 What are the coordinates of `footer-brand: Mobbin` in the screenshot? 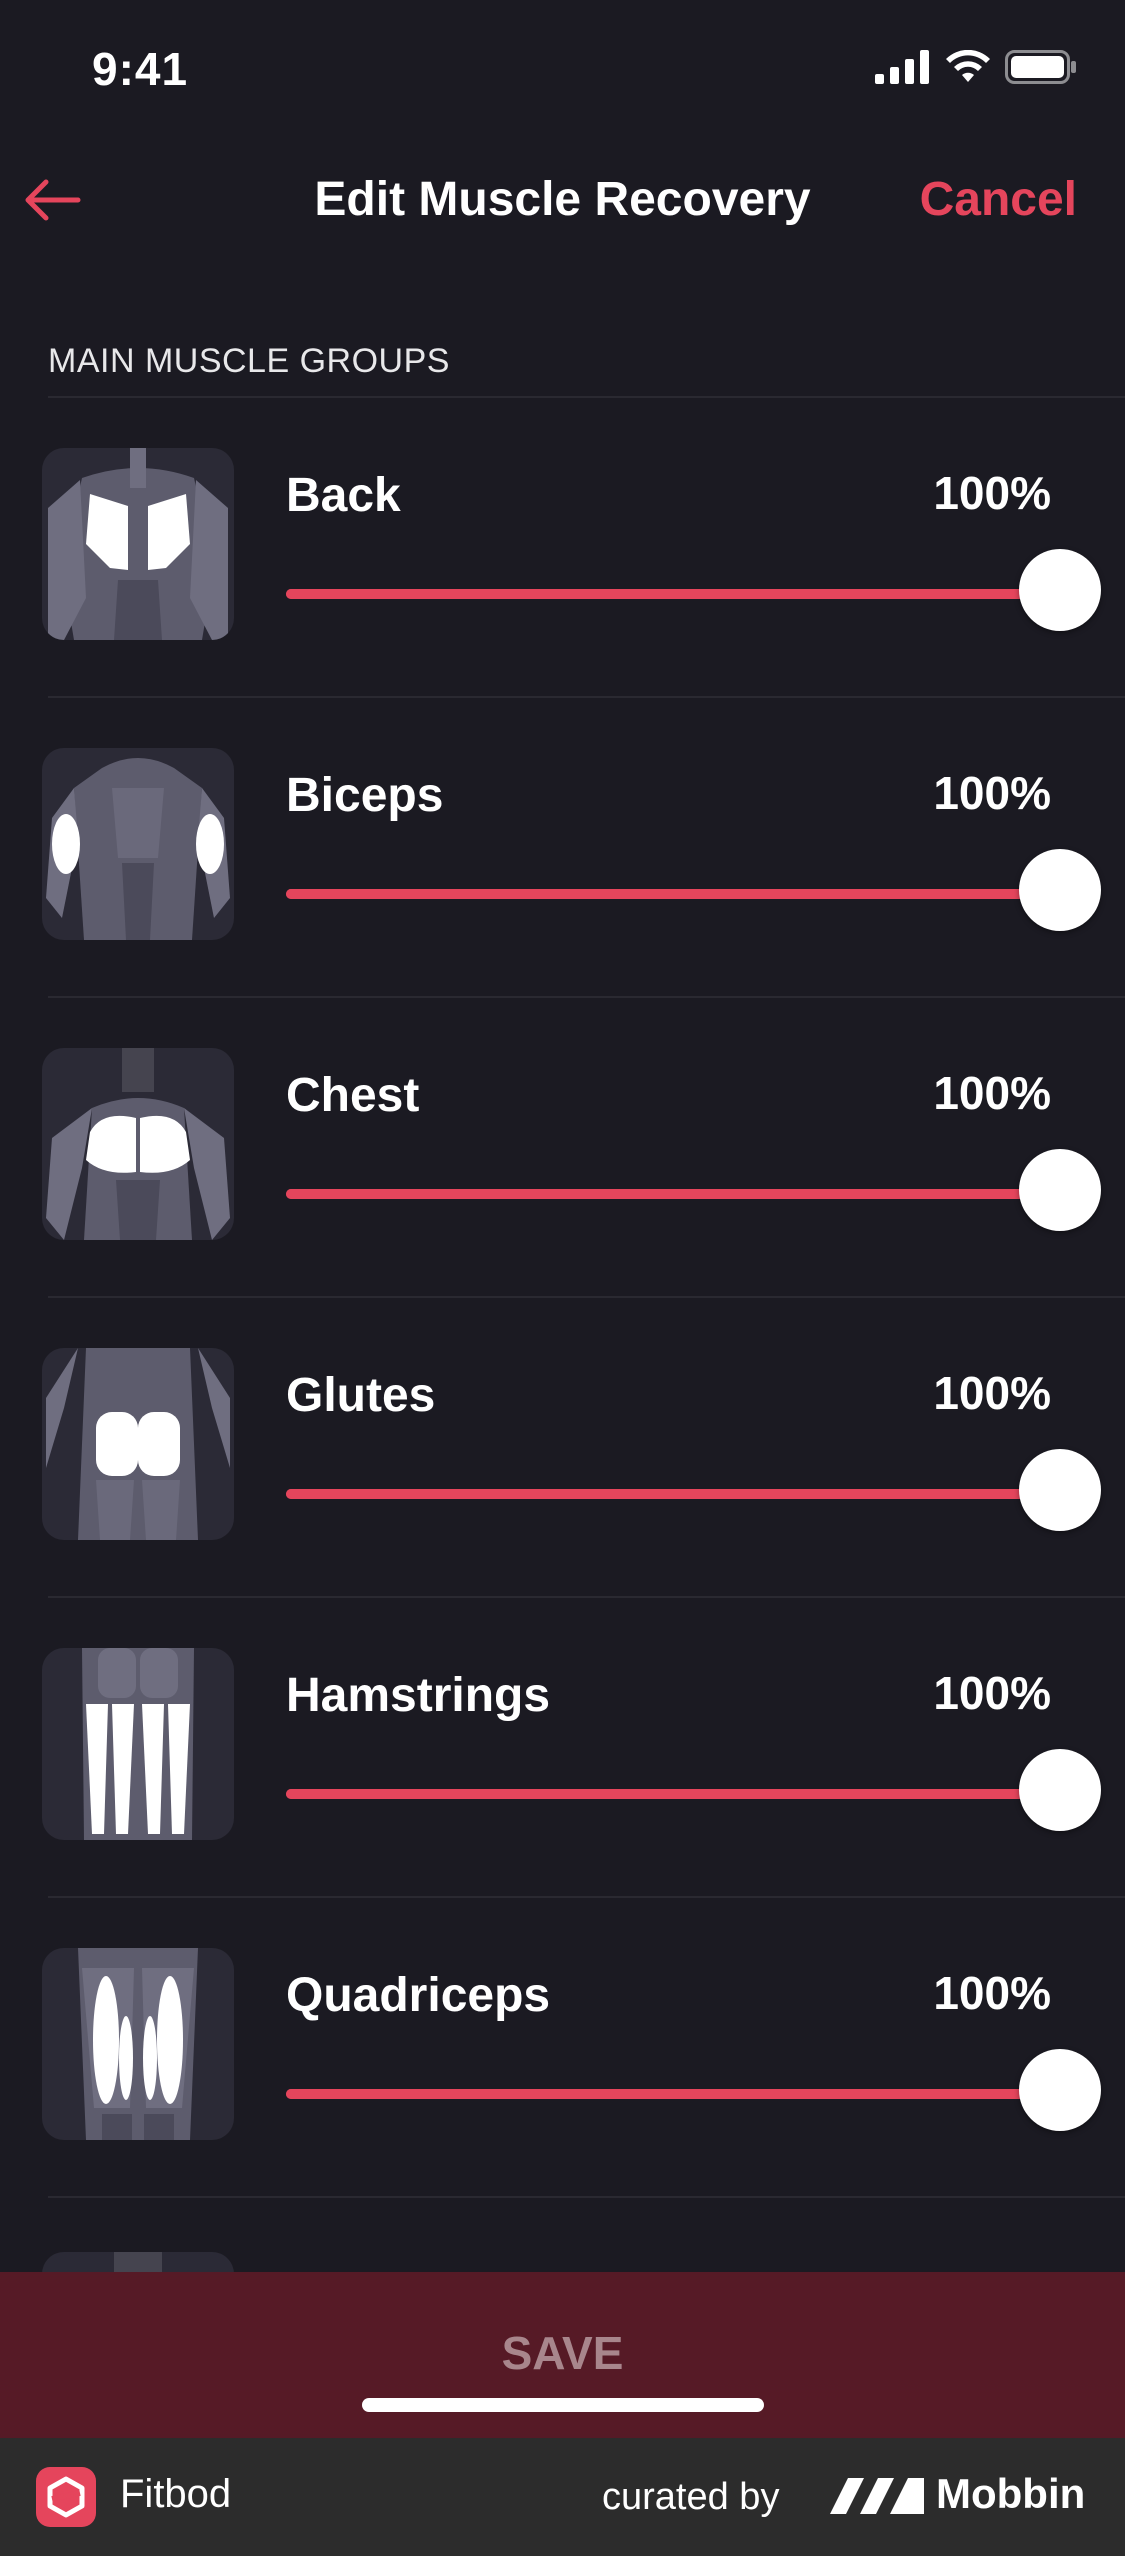 It's located at (1011, 2493).